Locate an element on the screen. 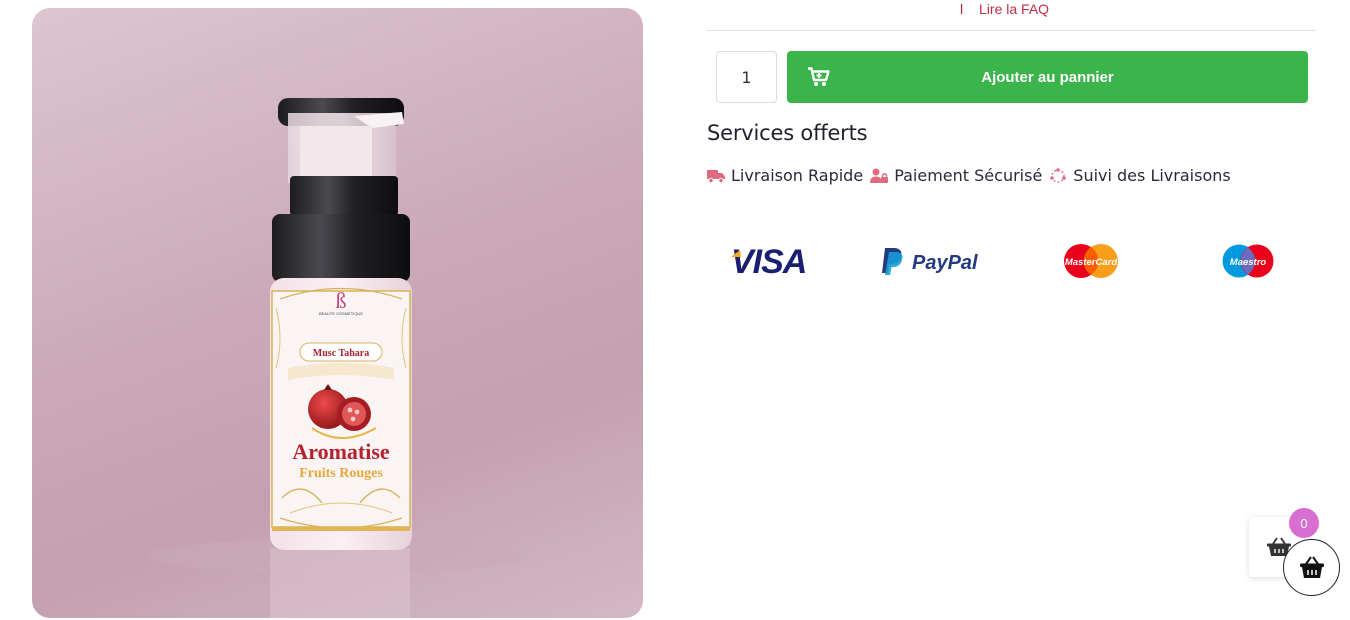 Image resolution: width=1350 pixels, height=620 pixels. label-title: Aromatise is located at coordinates (341, 451).